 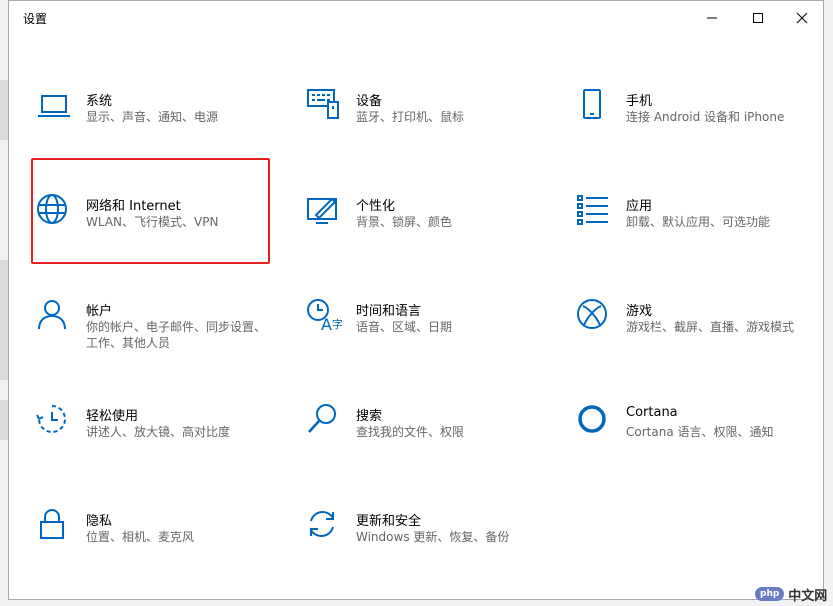 What do you see at coordinates (152, 117) in the screenshot?
I see `tile-desc: 显示、声音、通知、电源` at bounding box center [152, 117].